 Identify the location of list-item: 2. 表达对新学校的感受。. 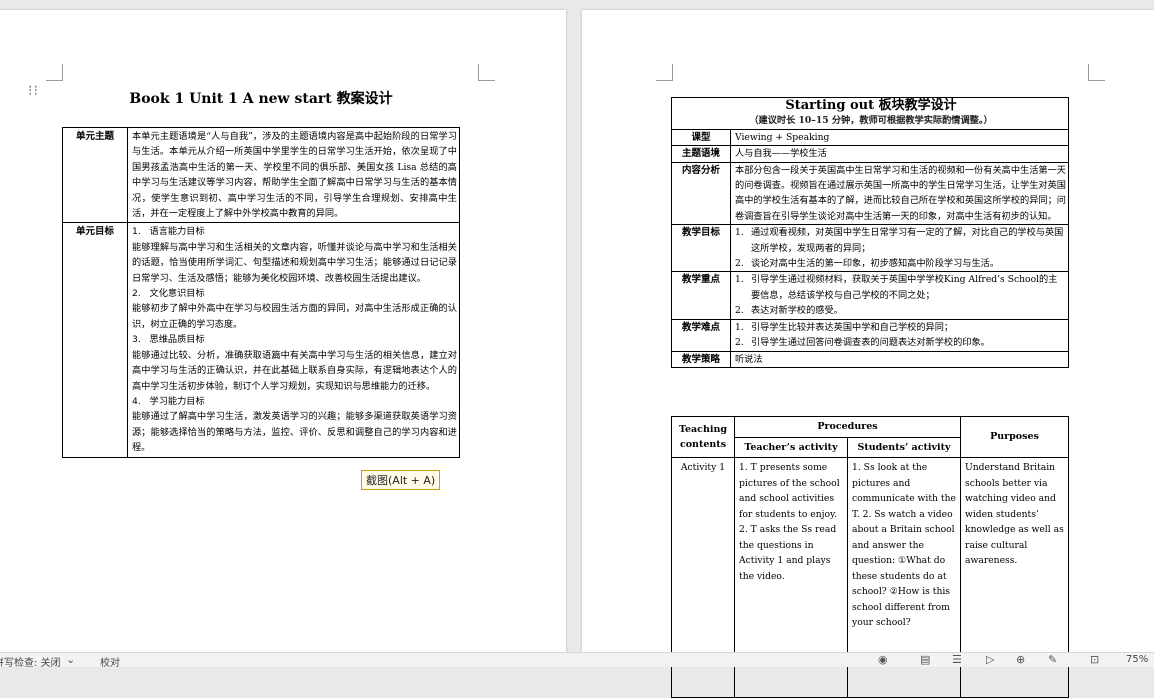
(900, 310).